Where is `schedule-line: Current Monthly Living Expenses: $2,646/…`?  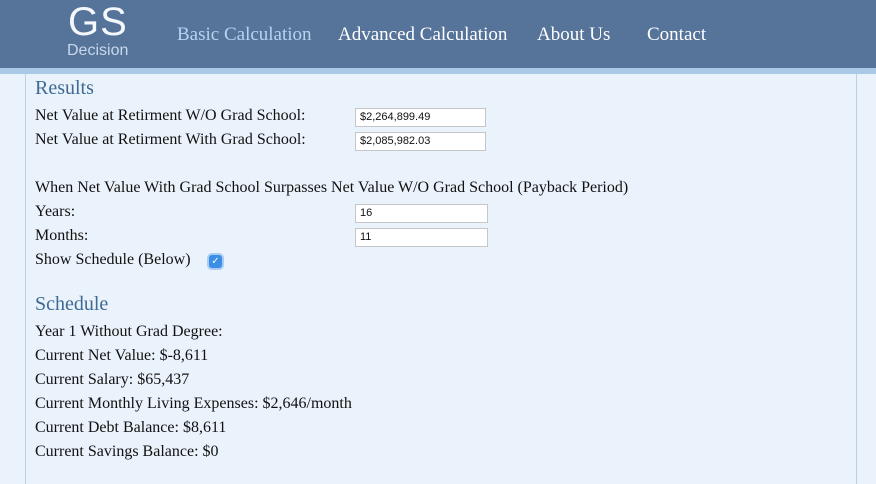
schedule-line: Current Monthly Living Expenses: $2,646/… is located at coordinates (193, 403).